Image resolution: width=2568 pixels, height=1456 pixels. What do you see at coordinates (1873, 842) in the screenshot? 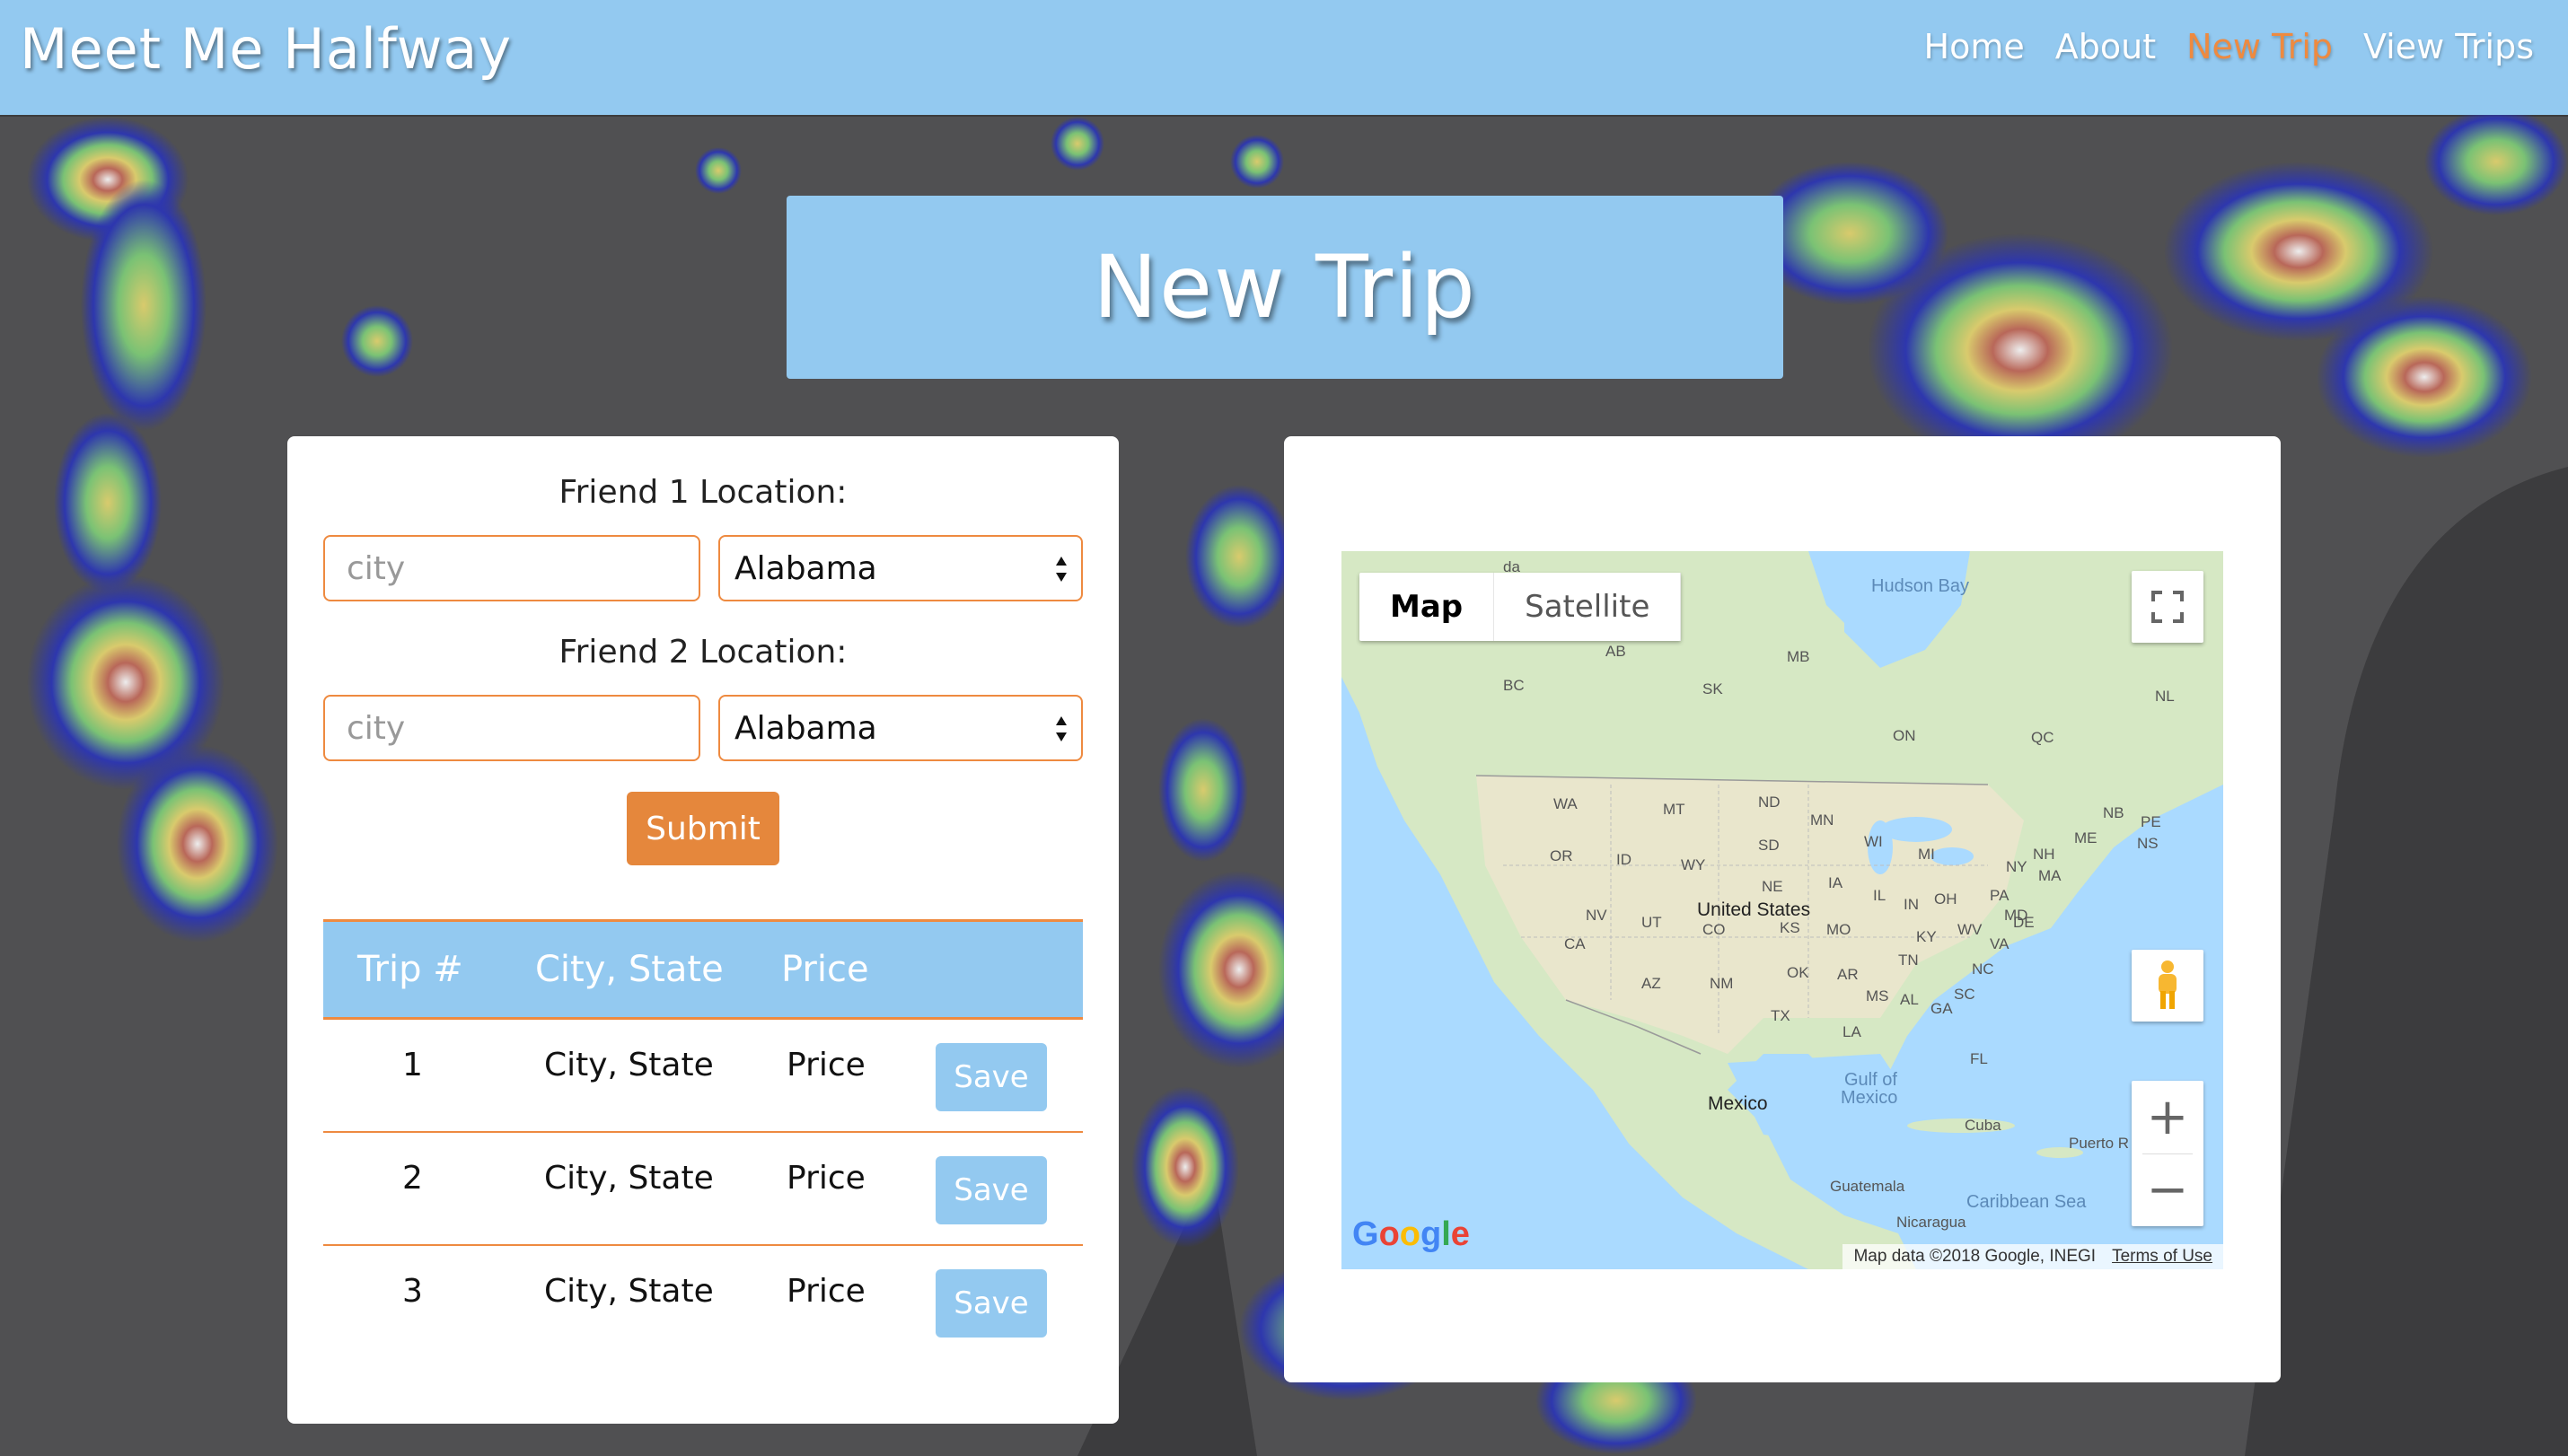
I see `map-label: WI` at bounding box center [1873, 842].